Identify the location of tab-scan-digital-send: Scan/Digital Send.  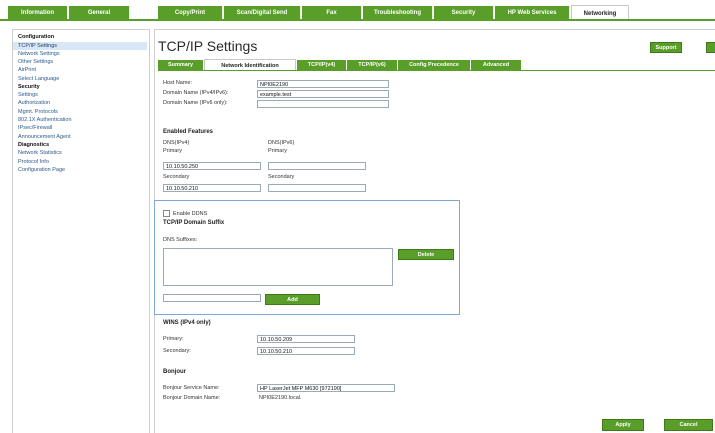
(262, 12).